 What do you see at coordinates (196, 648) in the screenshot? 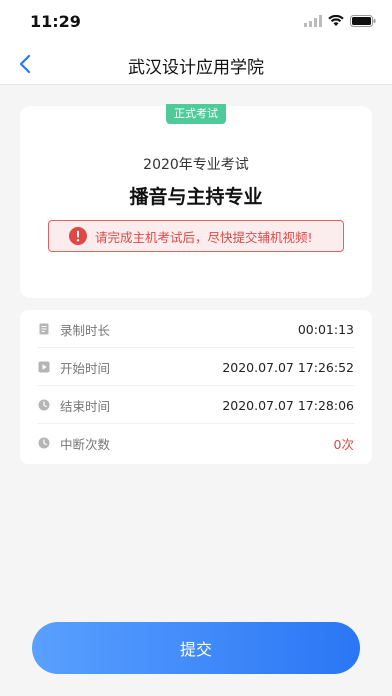
I see `submit-button: 提交` at bounding box center [196, 648].